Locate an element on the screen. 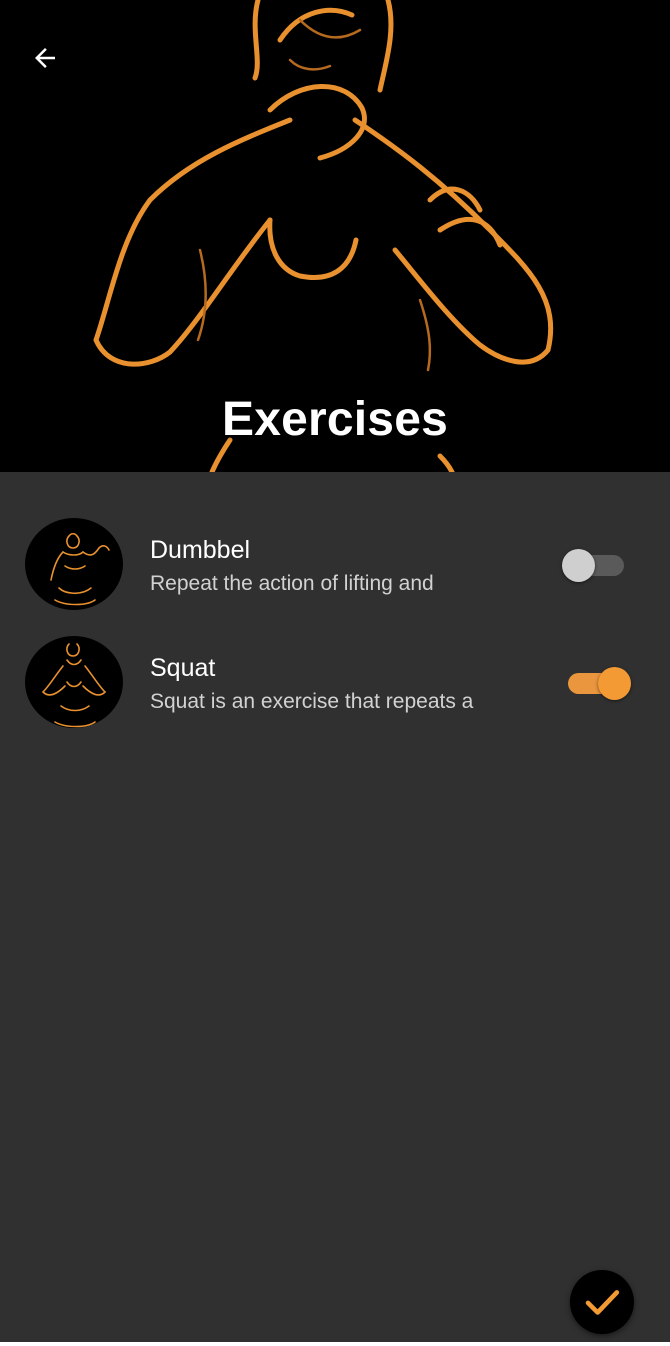  exercise-title: Dumbbel is located at coordinates (200, 550).